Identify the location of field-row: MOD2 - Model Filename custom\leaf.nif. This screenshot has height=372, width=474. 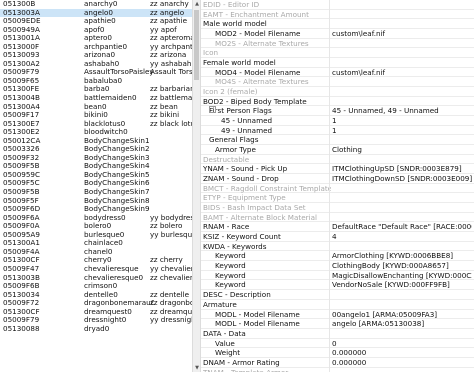
(337, 34).